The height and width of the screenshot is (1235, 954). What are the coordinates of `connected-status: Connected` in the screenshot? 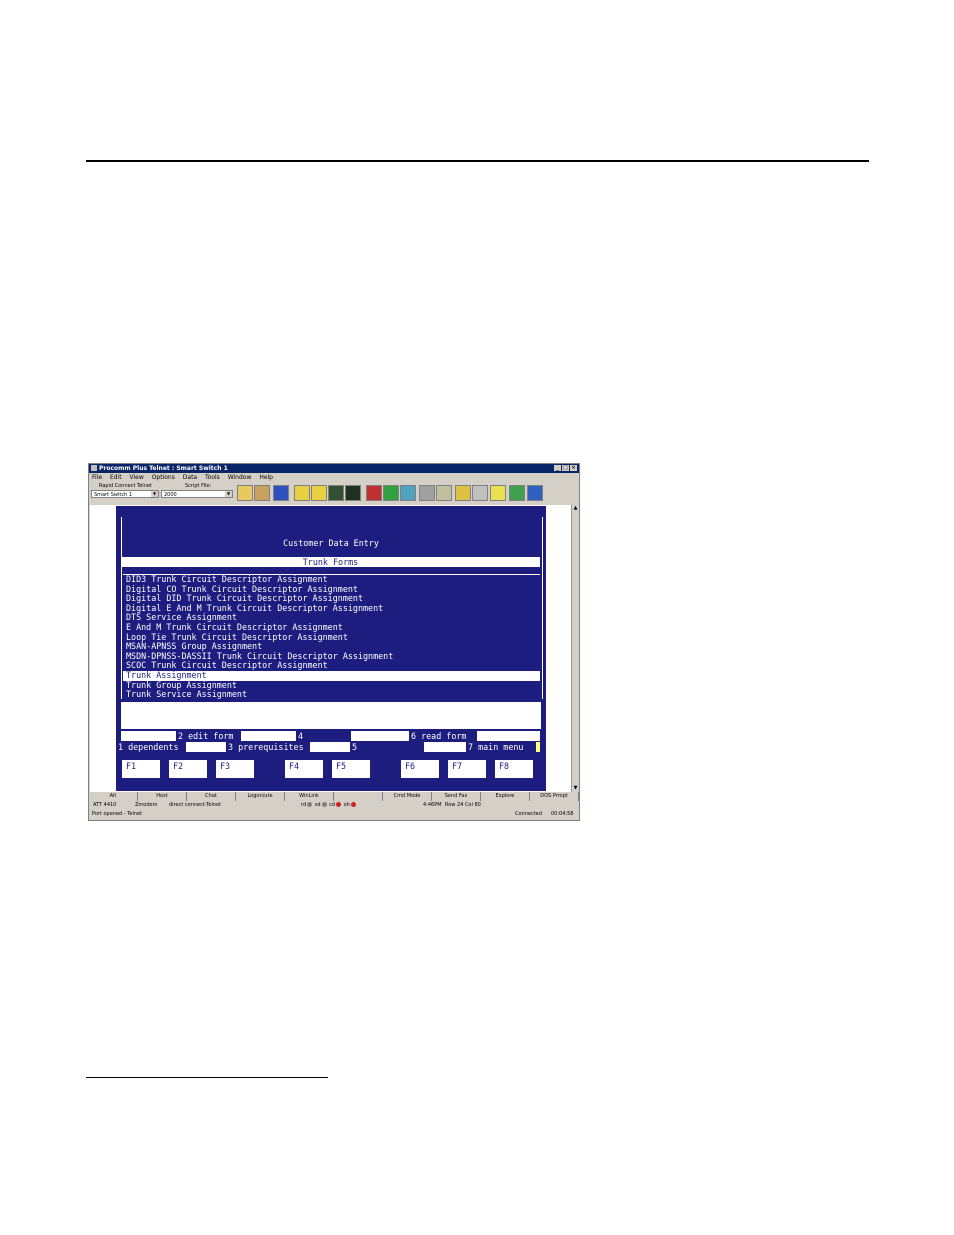 It's located at (528, 814).